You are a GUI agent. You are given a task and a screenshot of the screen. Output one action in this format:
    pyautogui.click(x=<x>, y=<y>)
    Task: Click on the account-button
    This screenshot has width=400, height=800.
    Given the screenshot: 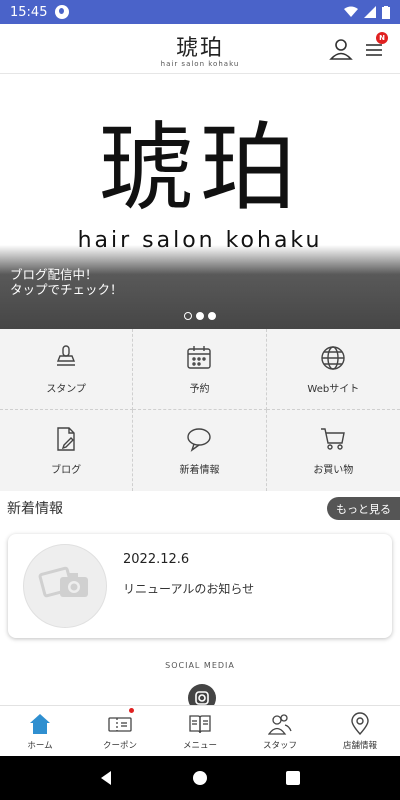 What is the action you would take?
    pyautogui.click(x=341, y=49)
    